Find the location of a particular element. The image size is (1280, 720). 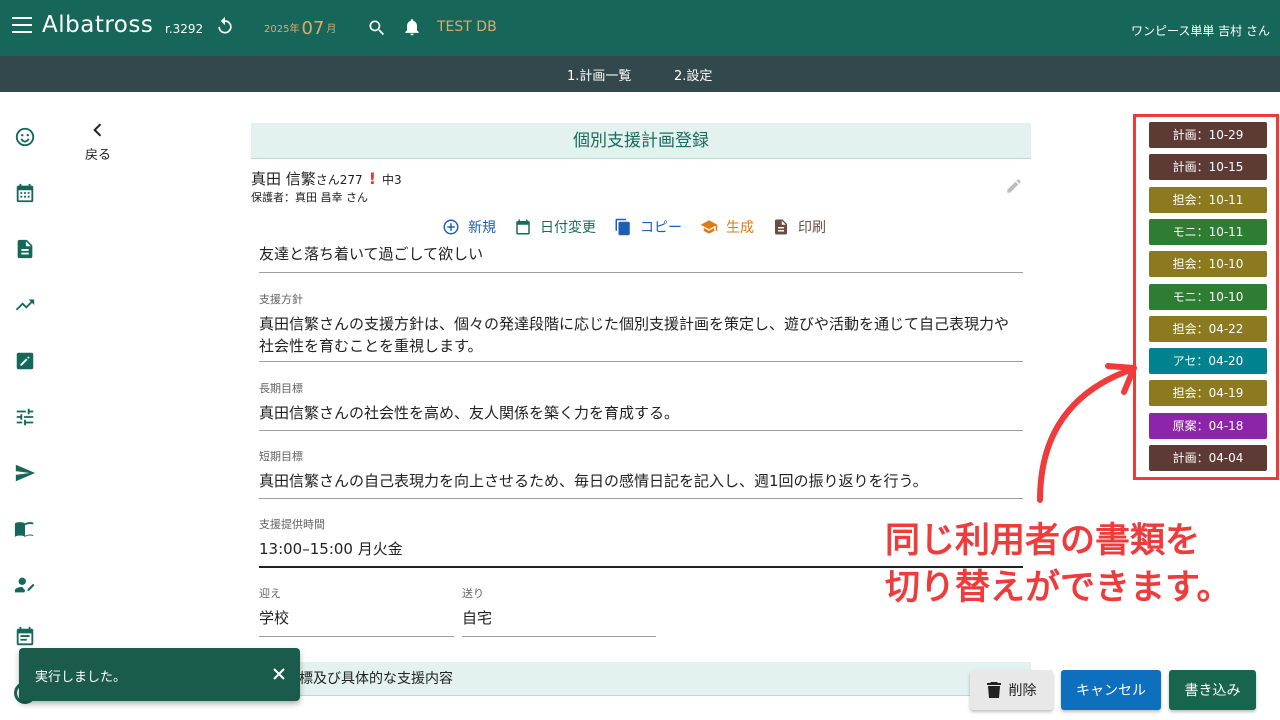

trending-icon is located at coordinates (25, 305).